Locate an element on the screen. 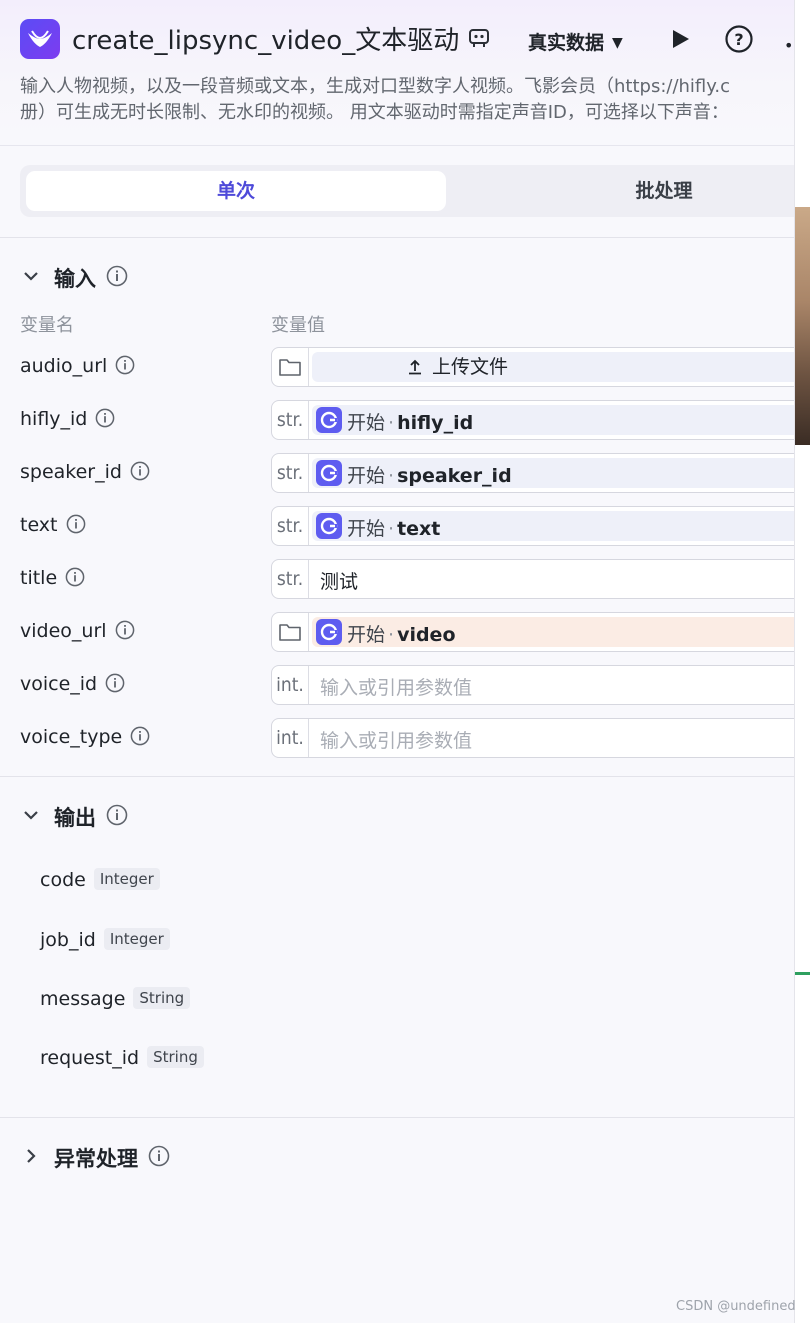  variable-reference-chip: 开始 · text is located at coordinates (553, 526).